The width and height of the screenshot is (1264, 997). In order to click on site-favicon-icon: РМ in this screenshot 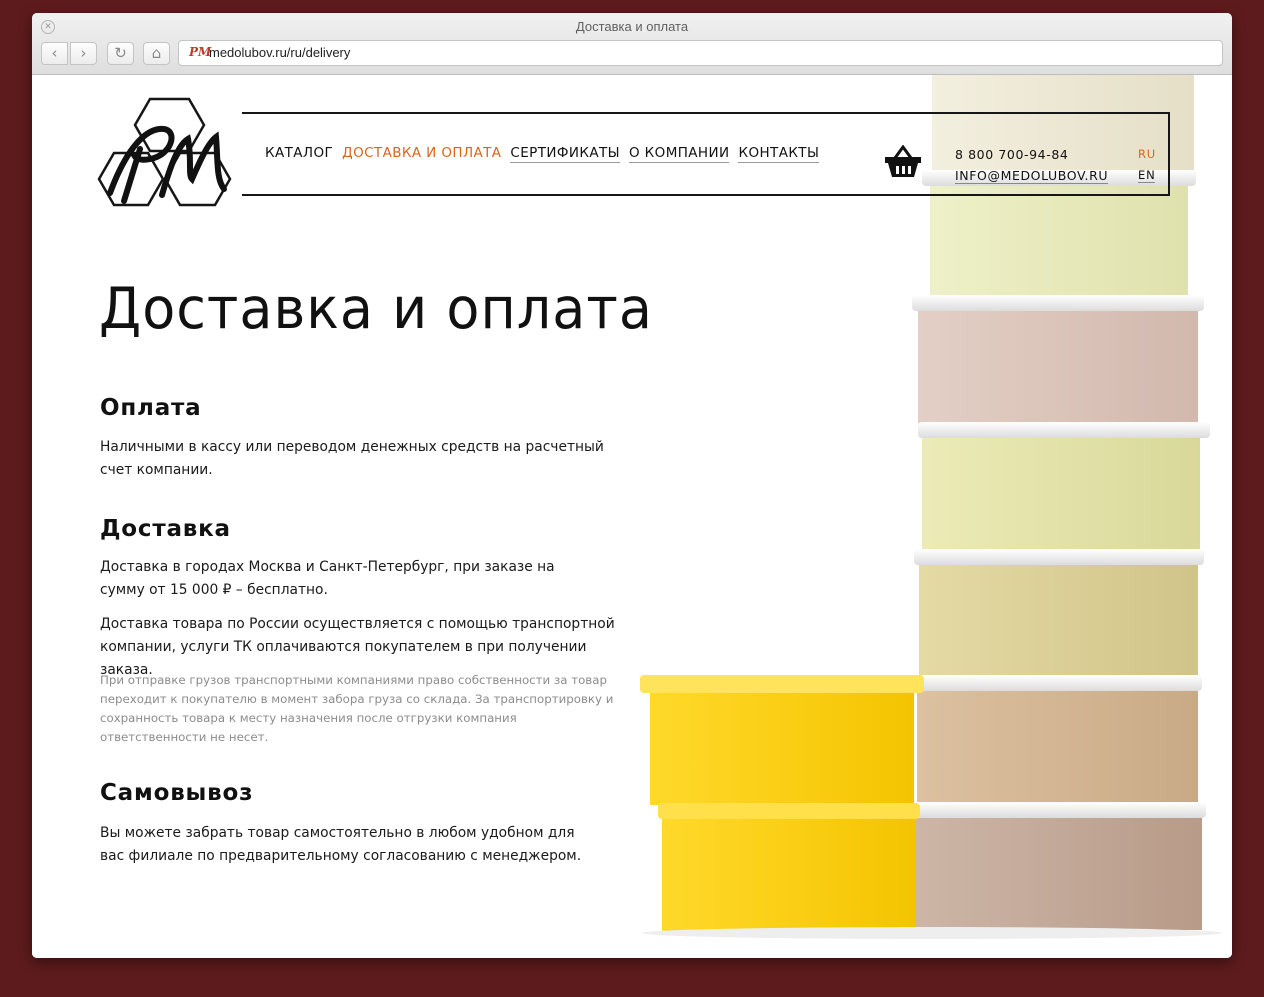, I will do `click(200, 52)`.